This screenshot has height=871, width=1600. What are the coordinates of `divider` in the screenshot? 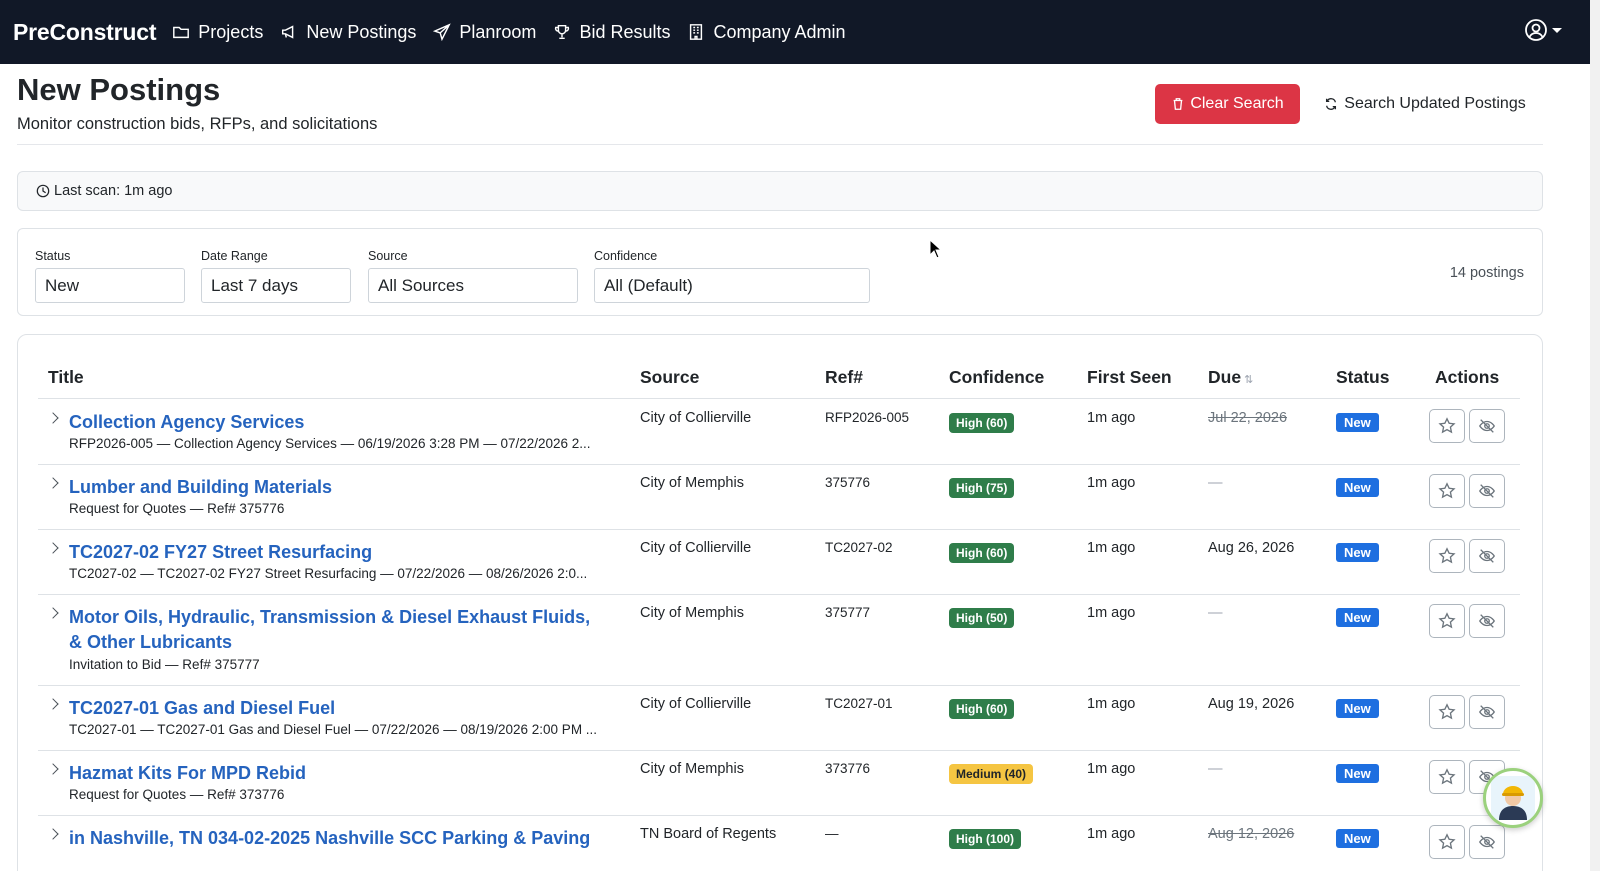 It's located at (780, 144).